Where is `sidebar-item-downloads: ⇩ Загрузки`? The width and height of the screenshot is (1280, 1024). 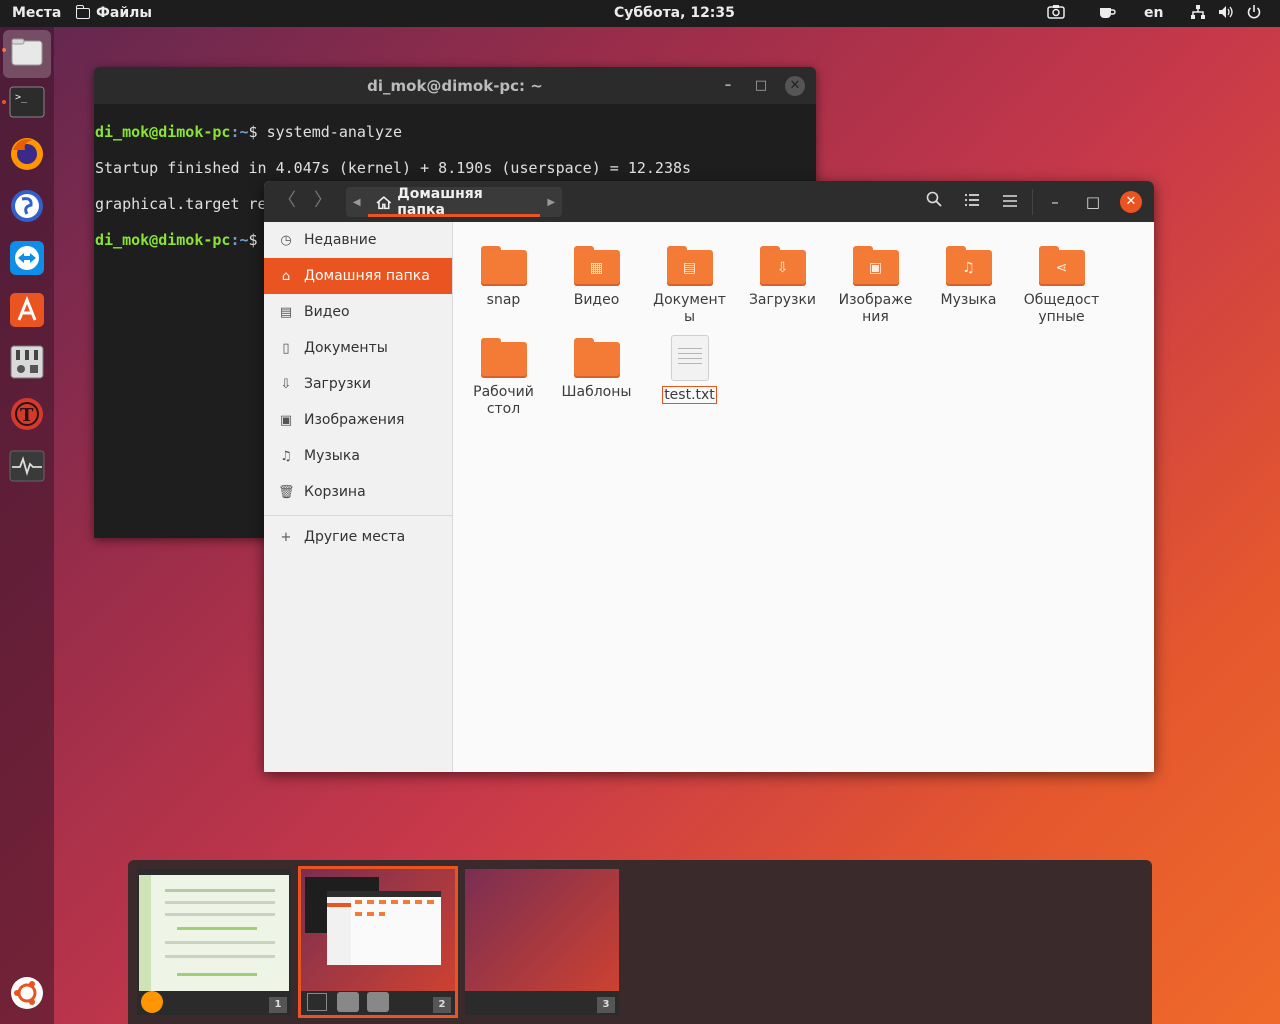 sidebar-item-downloads: ⇩ Загрузки is located at coordinates (358, 384).